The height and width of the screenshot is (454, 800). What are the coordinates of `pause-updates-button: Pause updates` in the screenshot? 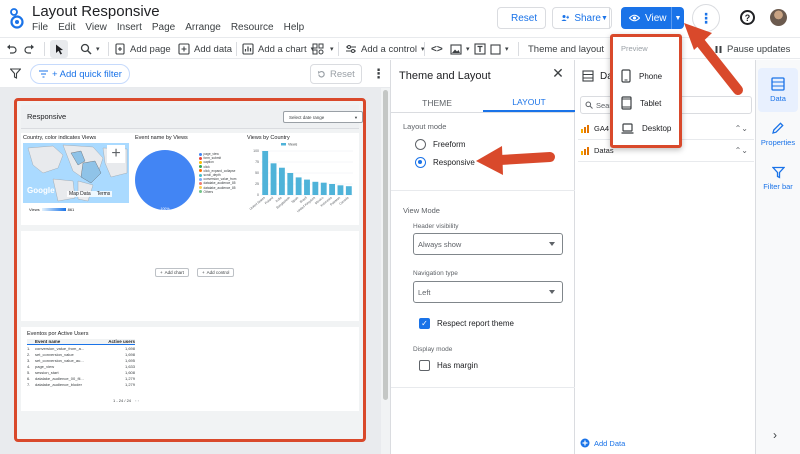 It's located at (752, 49).